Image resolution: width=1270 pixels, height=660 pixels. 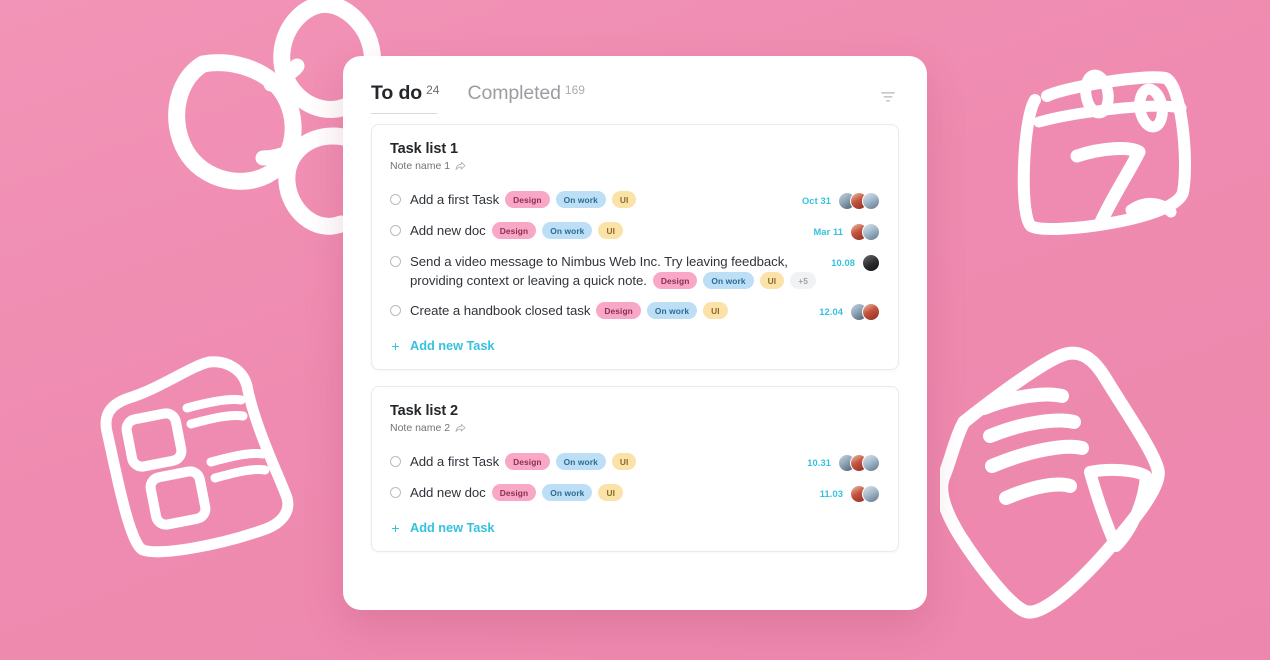 I want to click on task-list-note: Note name 1, so click(x=635, y=166).